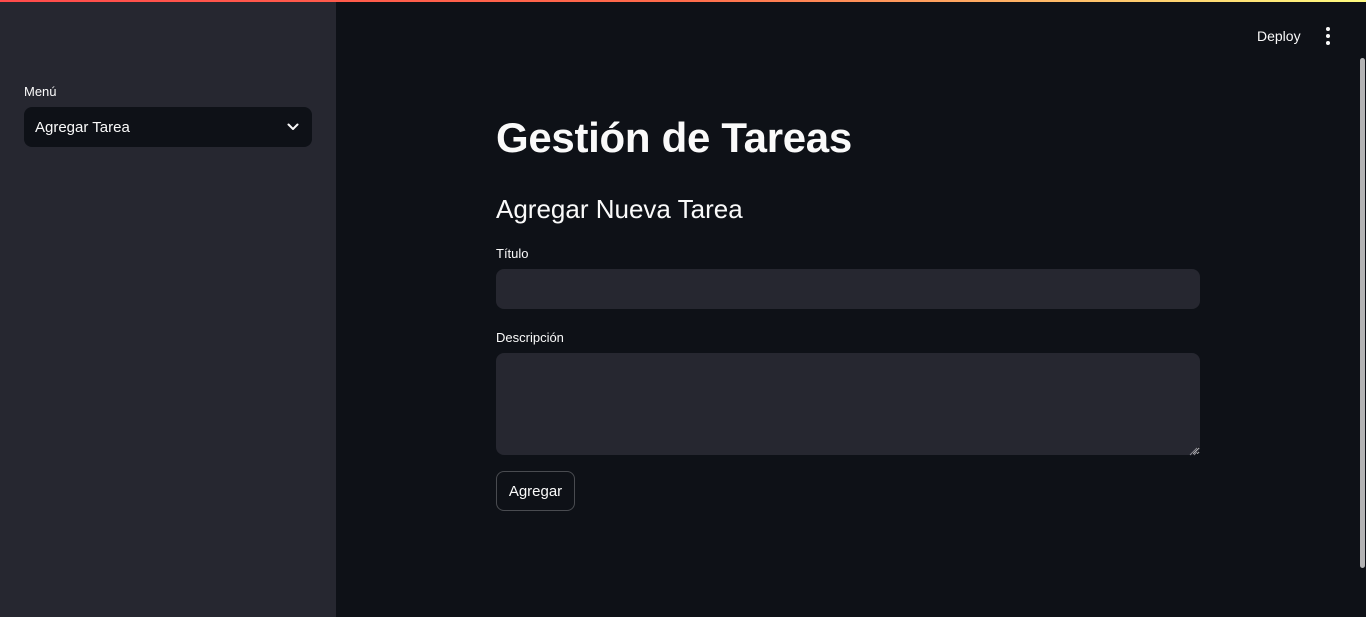  Describe the element at coordinates (848, 289) in the screenshot. I see `title-input` at that location.